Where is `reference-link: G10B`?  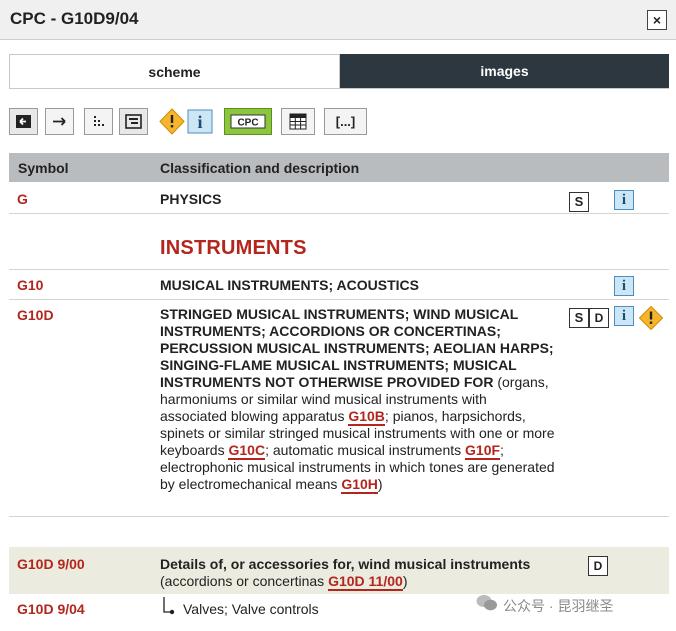 reference-link: G10B is located at coordinates (366, 417).